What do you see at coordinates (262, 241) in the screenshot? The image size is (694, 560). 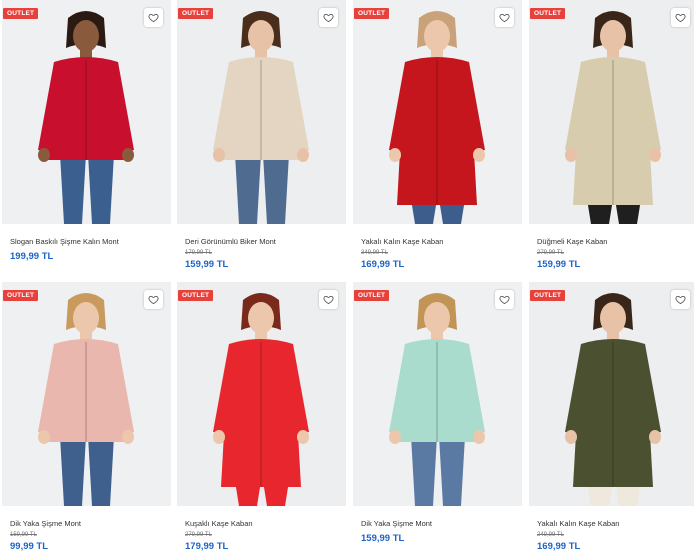 I see `product-name: Deri Görünümlü Biker Mont` at bounding box center [262, 241].